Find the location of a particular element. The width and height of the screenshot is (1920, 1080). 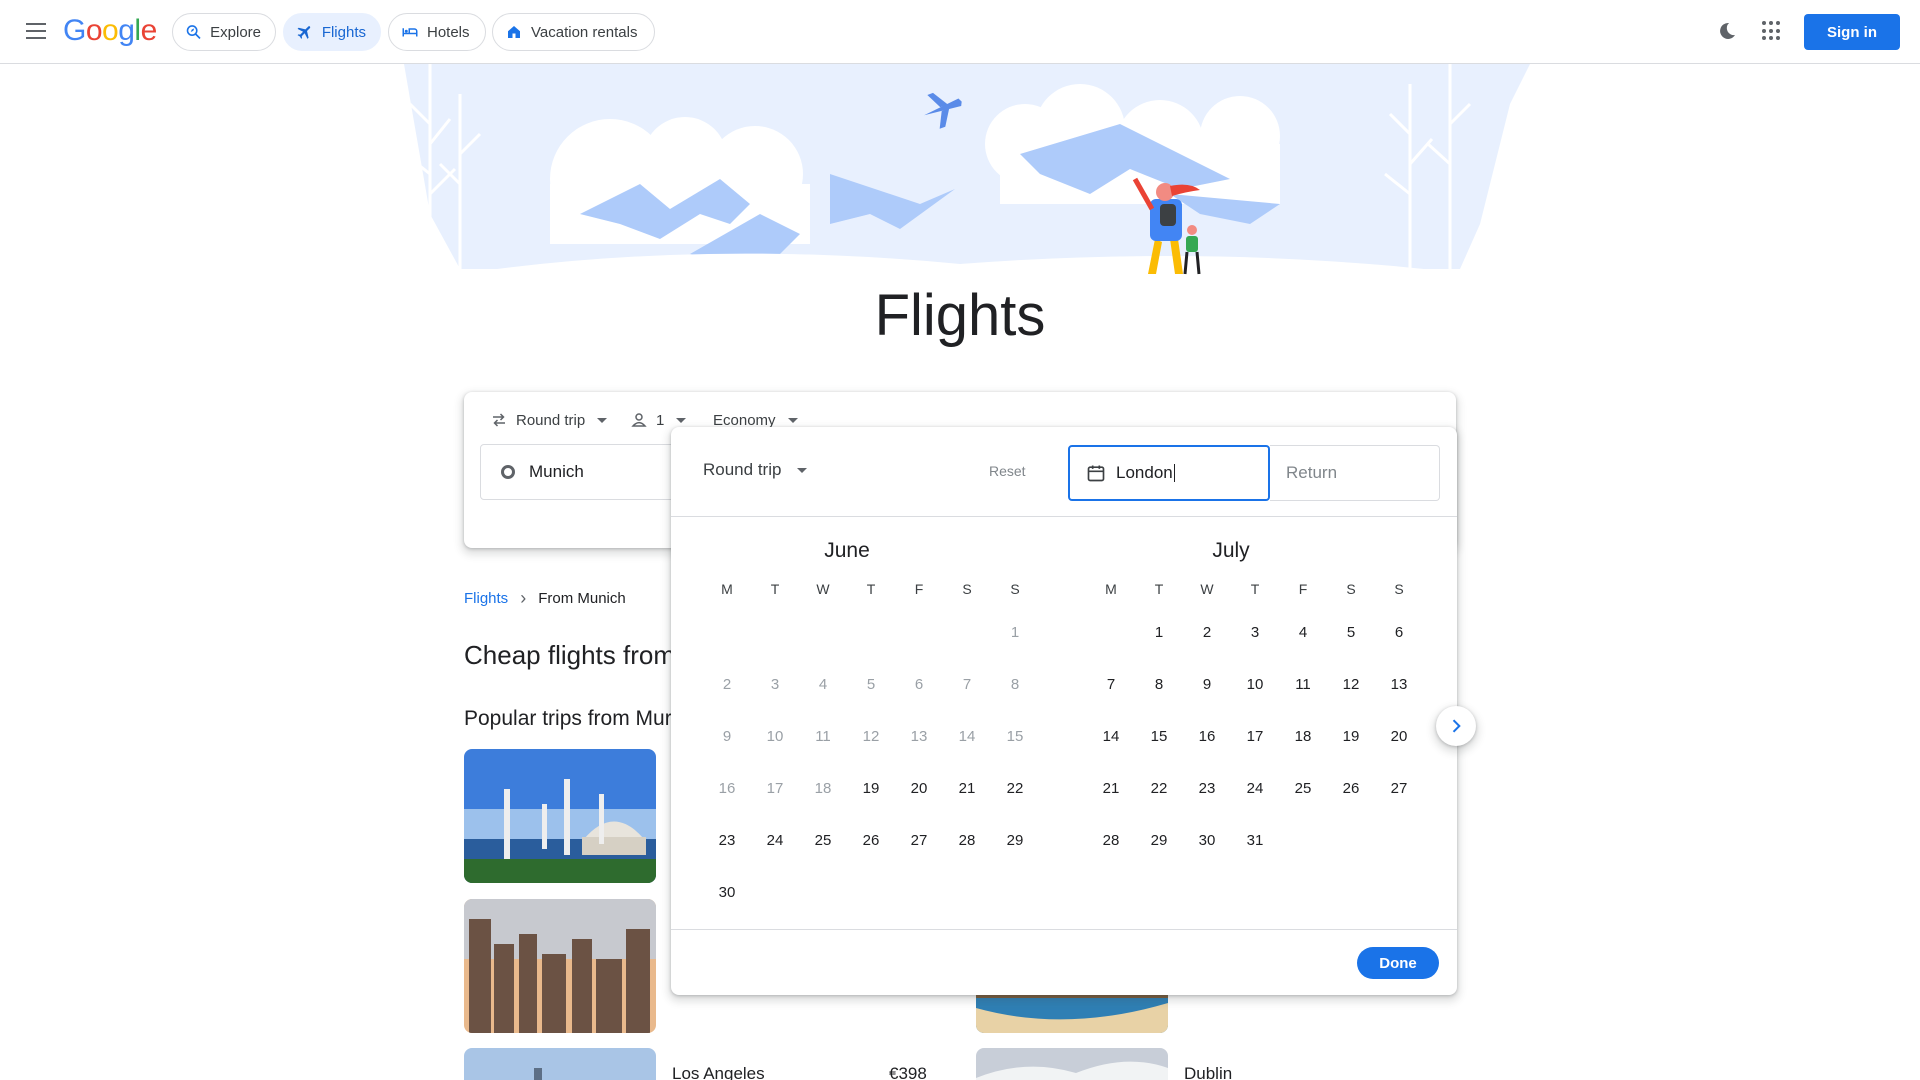

calendar-week: 30 is located at coordinates (847, 893).